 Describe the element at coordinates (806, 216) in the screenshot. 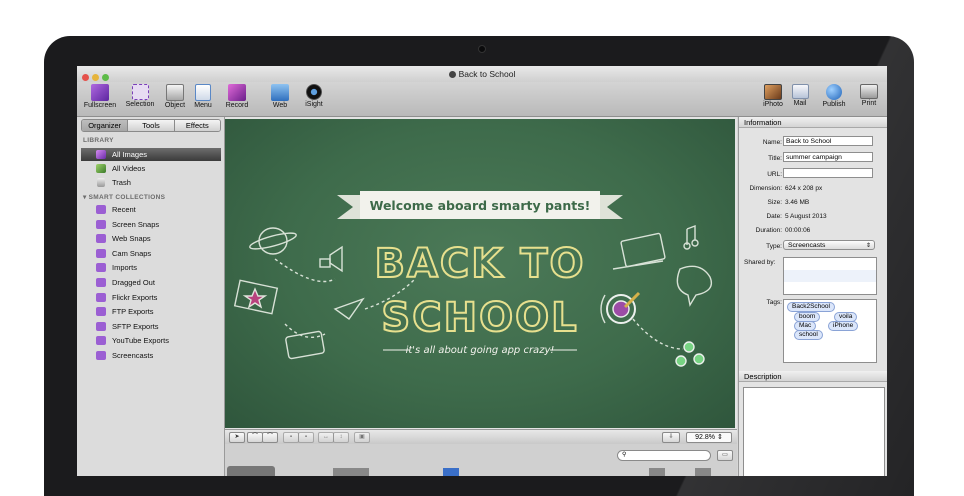

I see `date-value: 5 August 2013` at that location.